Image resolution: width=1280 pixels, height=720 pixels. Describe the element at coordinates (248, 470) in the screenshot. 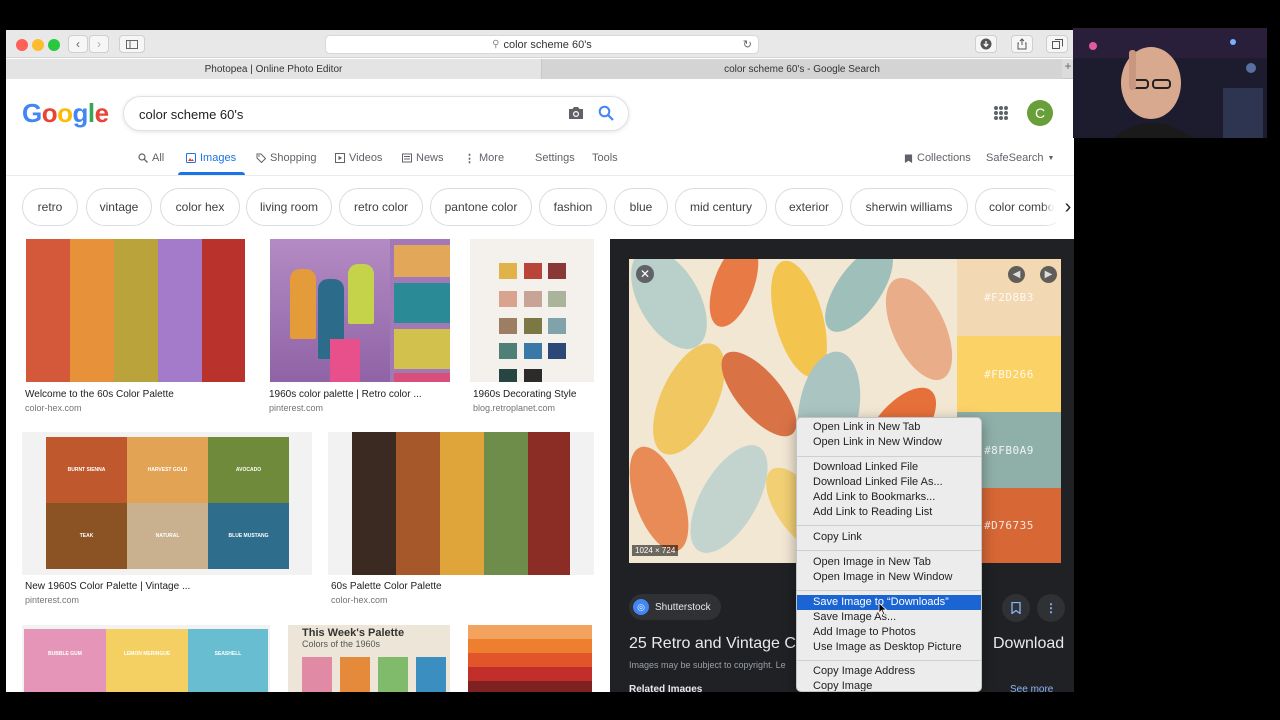

I see `swatch-label: AVOCADO` at that location.